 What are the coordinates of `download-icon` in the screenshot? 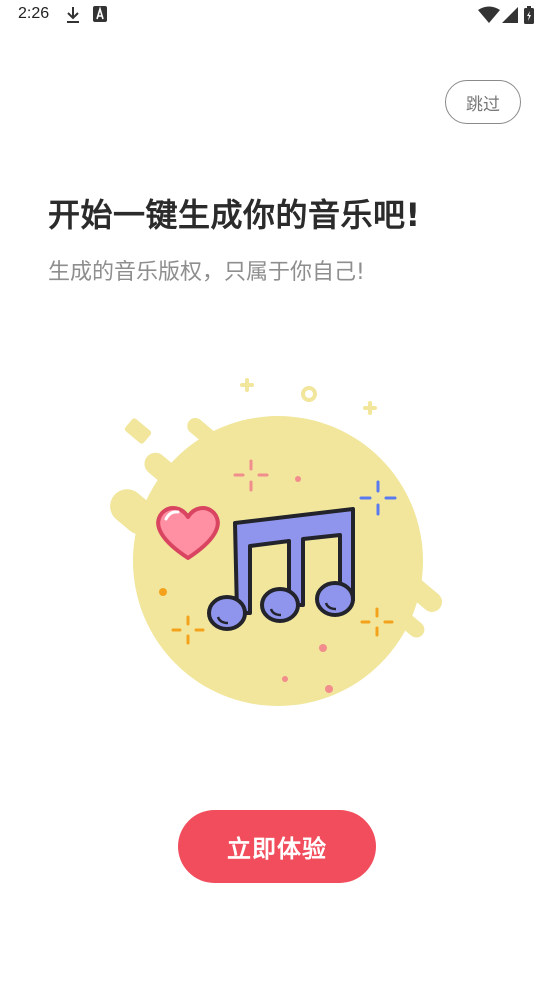 It's located at (73, 17).